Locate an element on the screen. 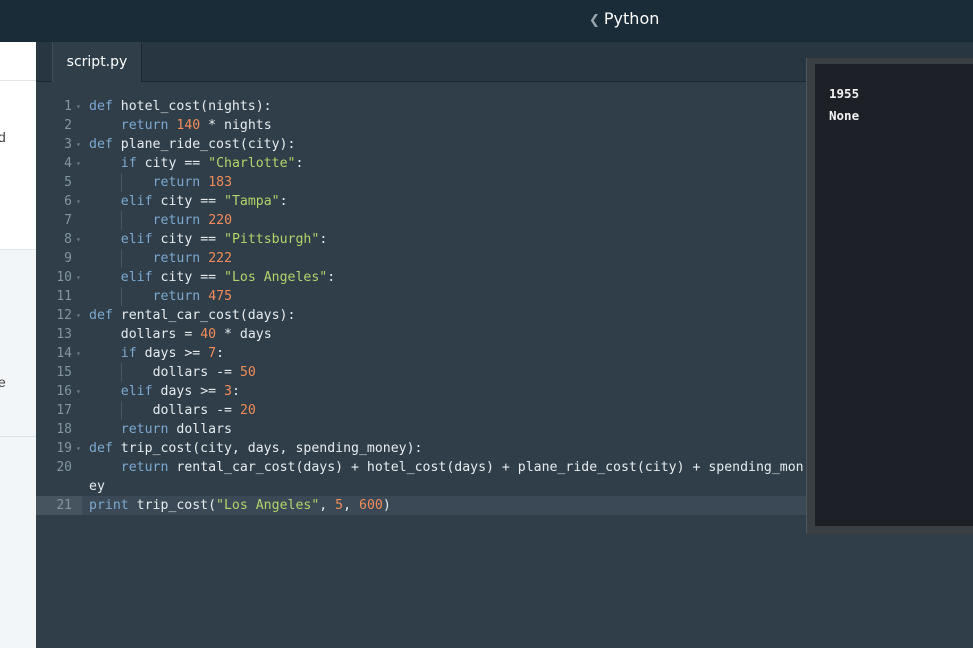 This screenshot has width=973, height=648. top-bar: ❮ Python is located at coordinates (486, 21).